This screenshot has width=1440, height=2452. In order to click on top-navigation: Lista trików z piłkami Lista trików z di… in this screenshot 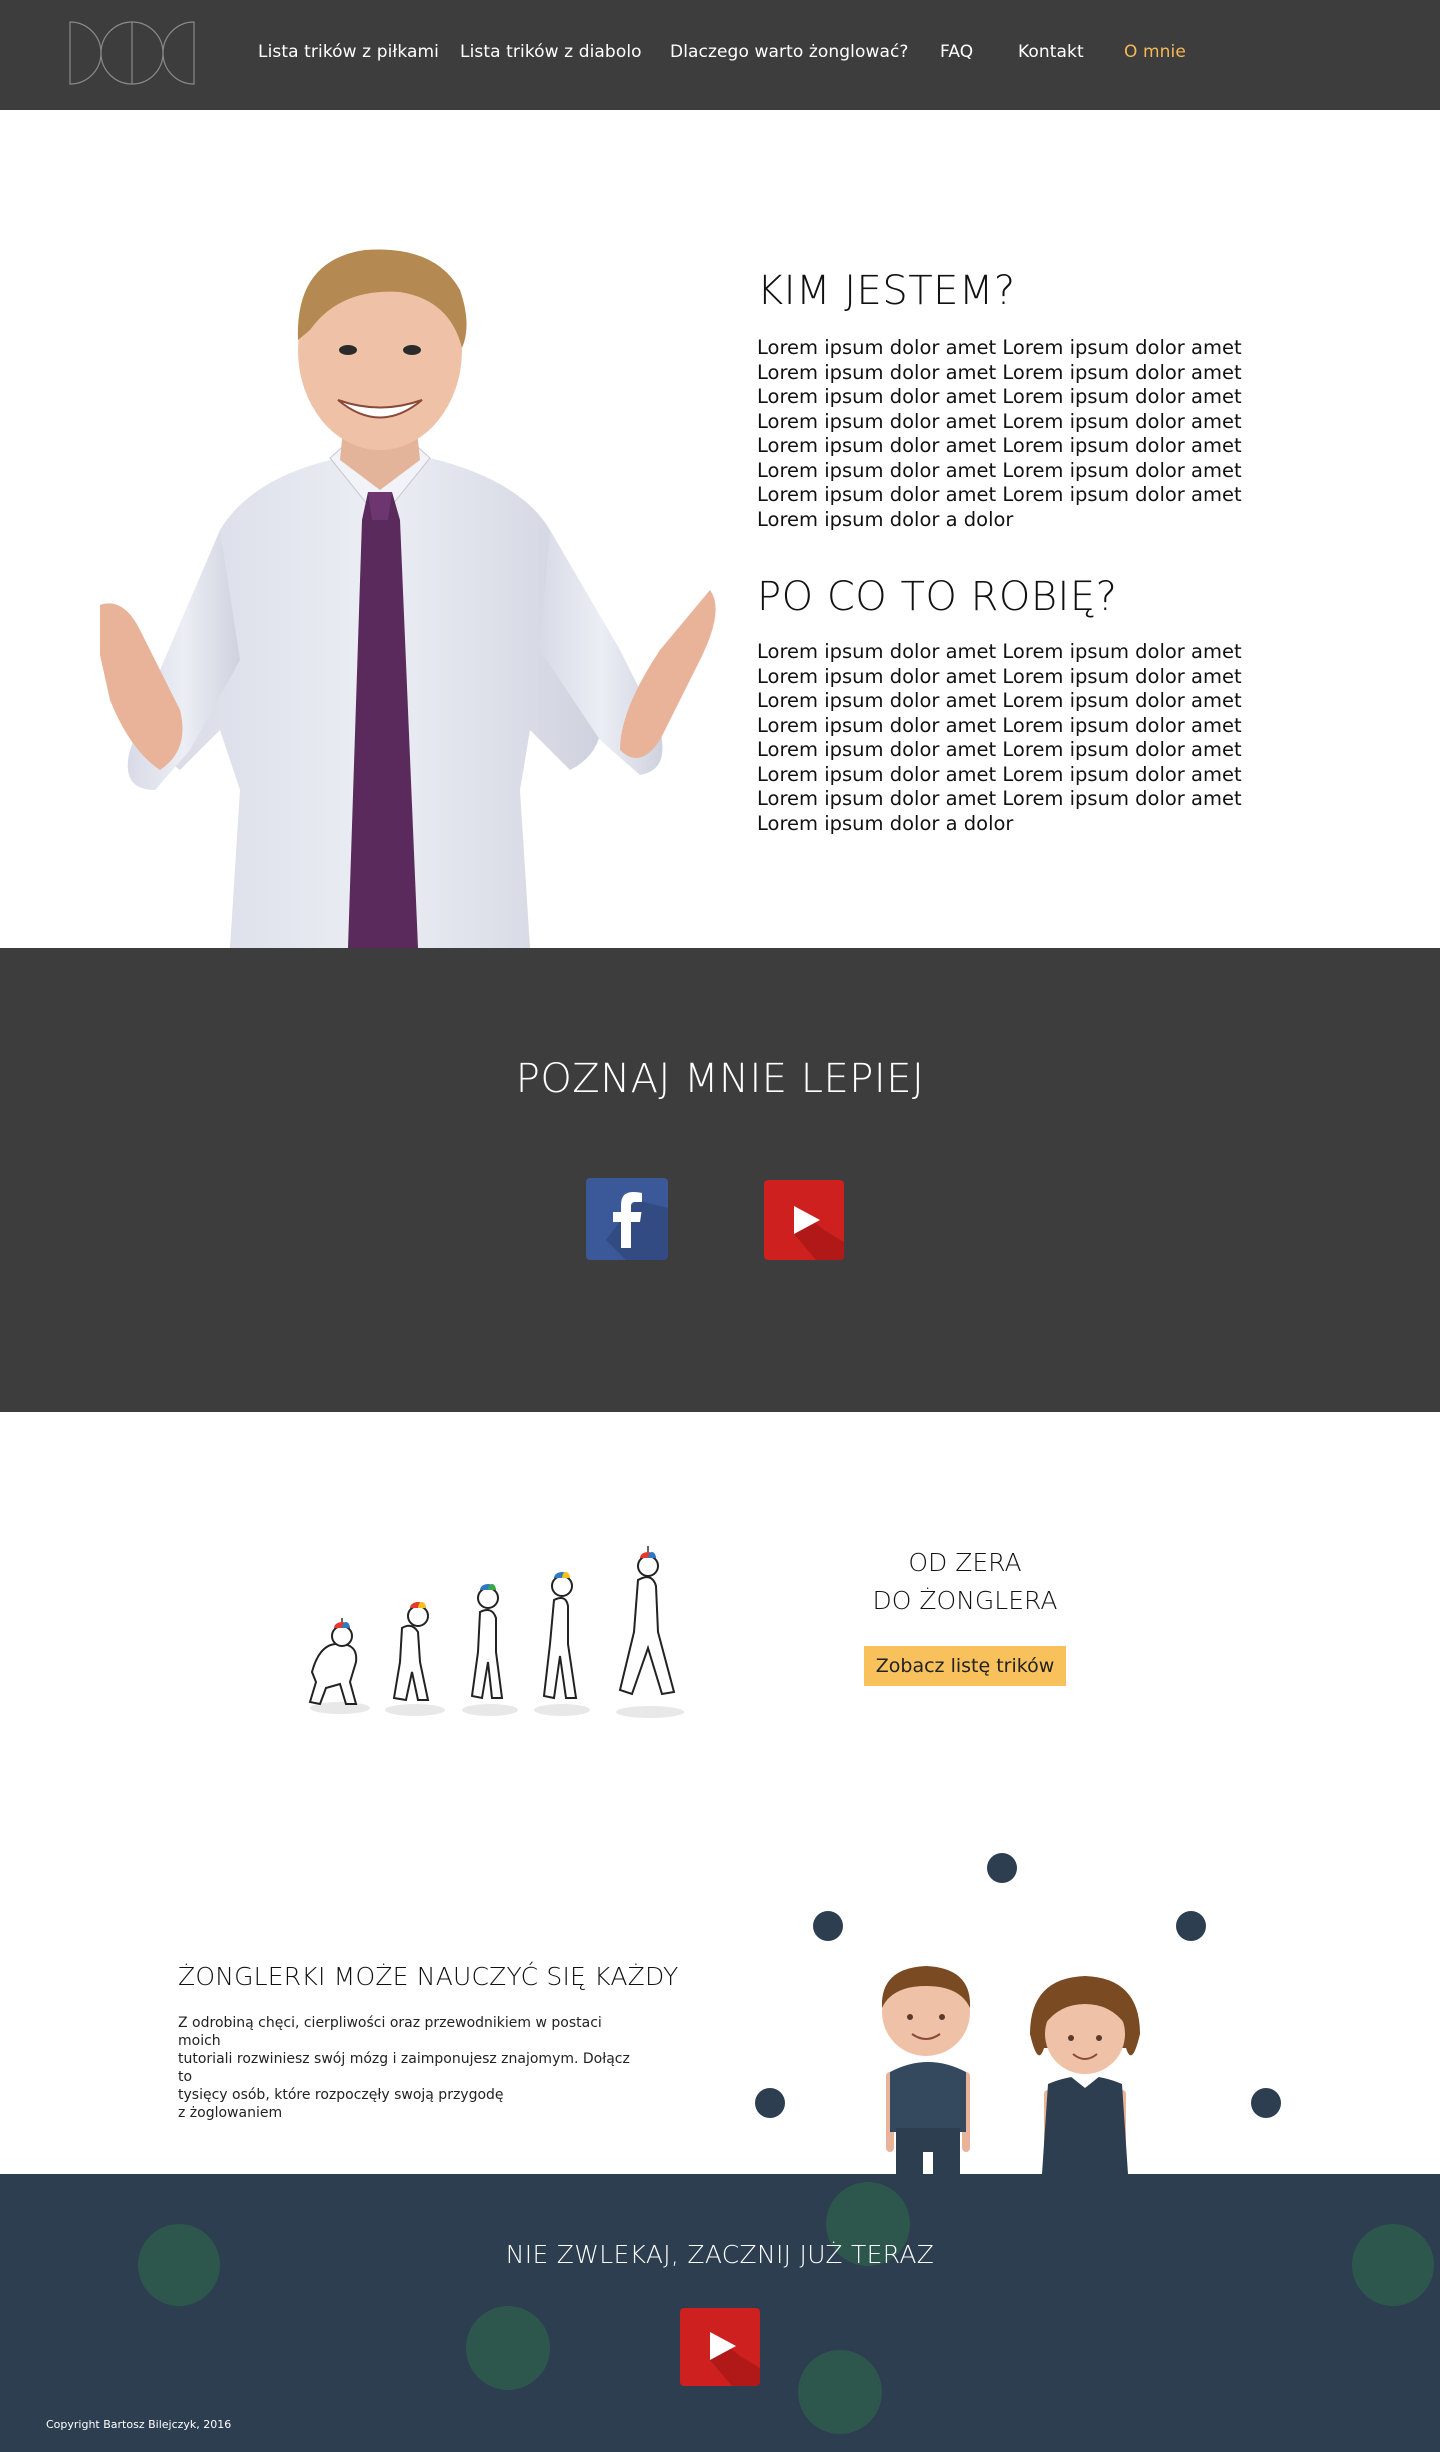, I will do `click(720, 55)`.